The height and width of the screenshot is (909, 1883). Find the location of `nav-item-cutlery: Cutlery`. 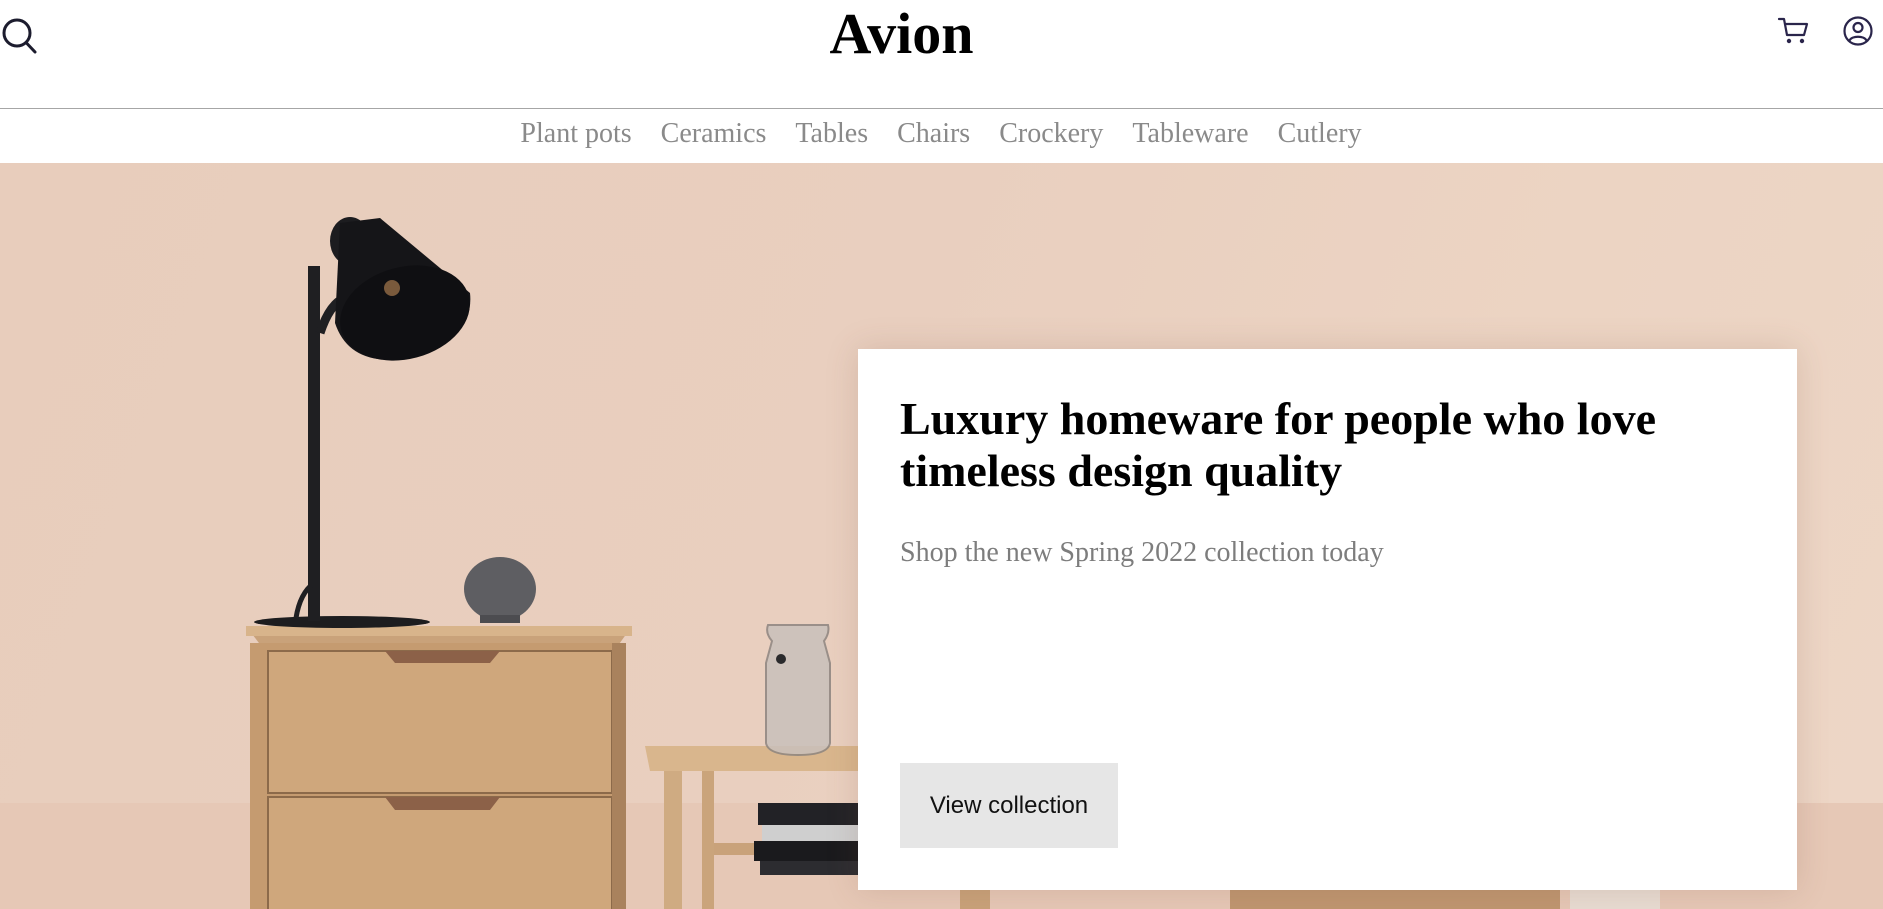

nav-item-cutlery: Cutlery is located at coordinates (1320, 134).